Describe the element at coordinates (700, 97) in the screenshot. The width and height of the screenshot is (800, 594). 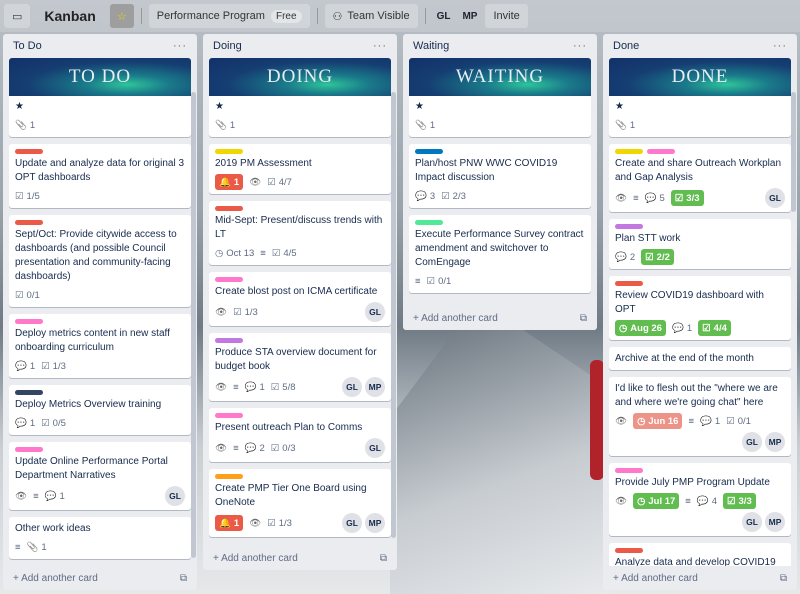
I see `card: DONE ★ 📎 1` at that location.